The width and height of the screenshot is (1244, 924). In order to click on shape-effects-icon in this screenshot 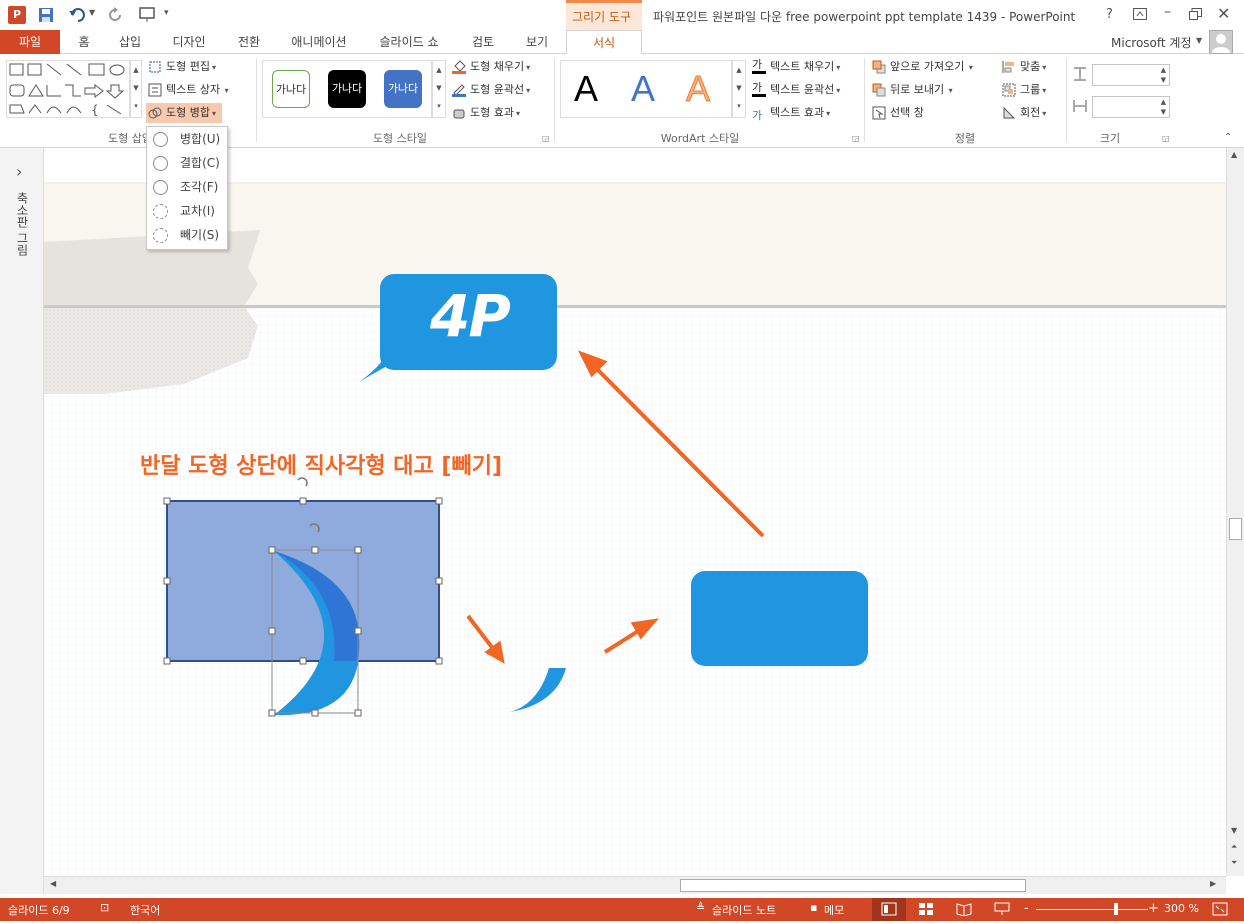, I will do `click(459, 114)`.